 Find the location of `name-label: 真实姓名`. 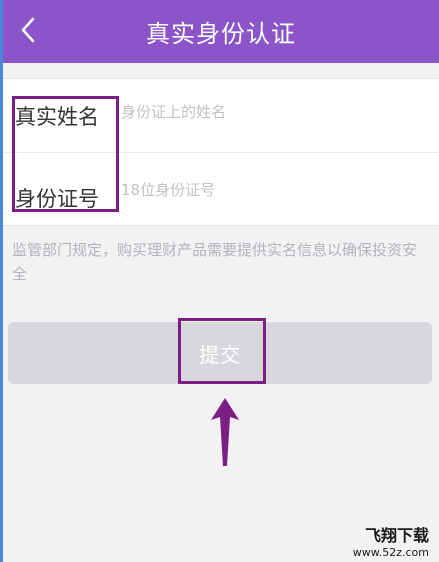

name-label: 真实姓名 is located at coordinates (57, 117).